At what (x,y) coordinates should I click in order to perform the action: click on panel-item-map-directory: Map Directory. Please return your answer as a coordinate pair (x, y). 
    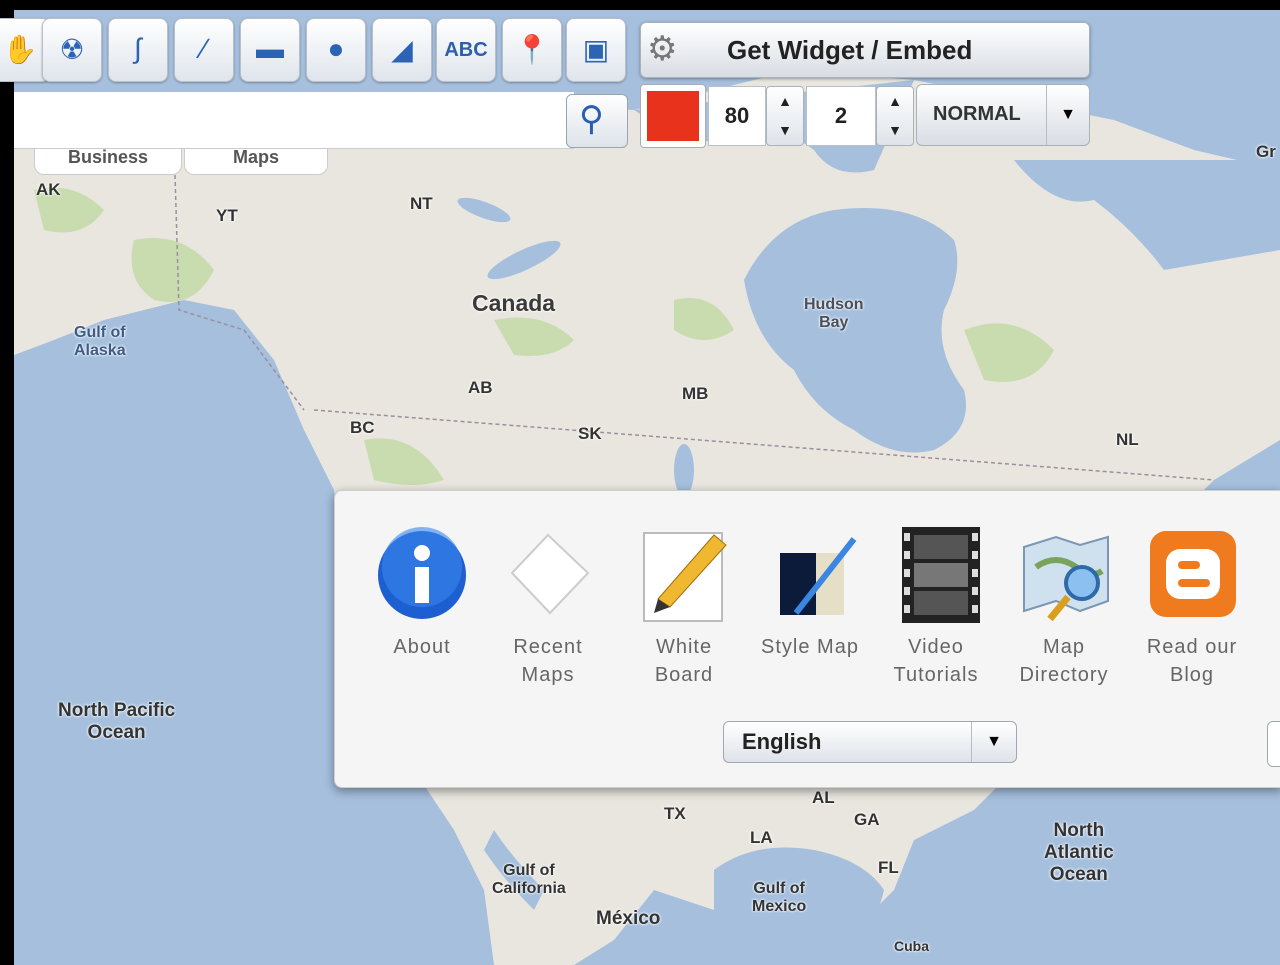
    Looking at the image, I should click on (1064, 608).